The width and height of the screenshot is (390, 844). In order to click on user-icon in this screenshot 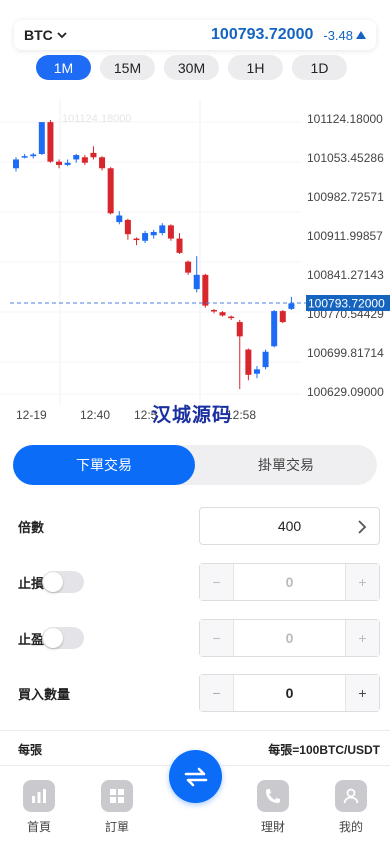, I will do `click(351, 796)`.